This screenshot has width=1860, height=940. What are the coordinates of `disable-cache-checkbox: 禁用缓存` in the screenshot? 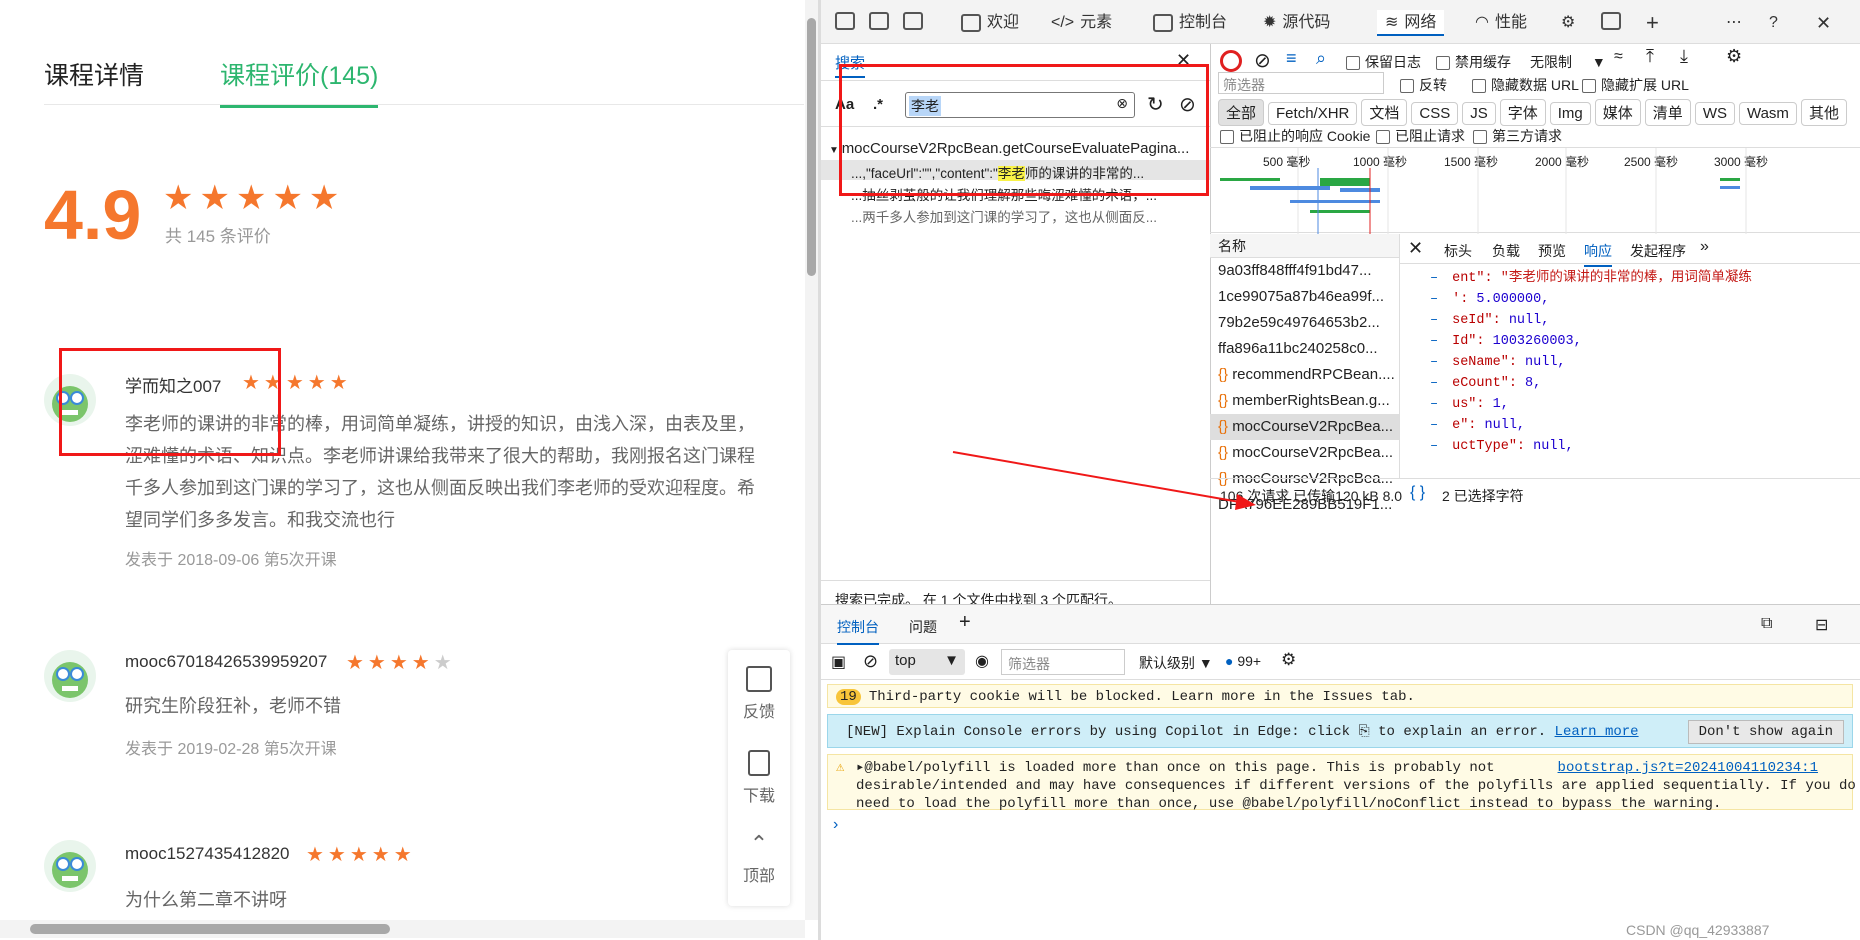 It's located at (1473, 62).